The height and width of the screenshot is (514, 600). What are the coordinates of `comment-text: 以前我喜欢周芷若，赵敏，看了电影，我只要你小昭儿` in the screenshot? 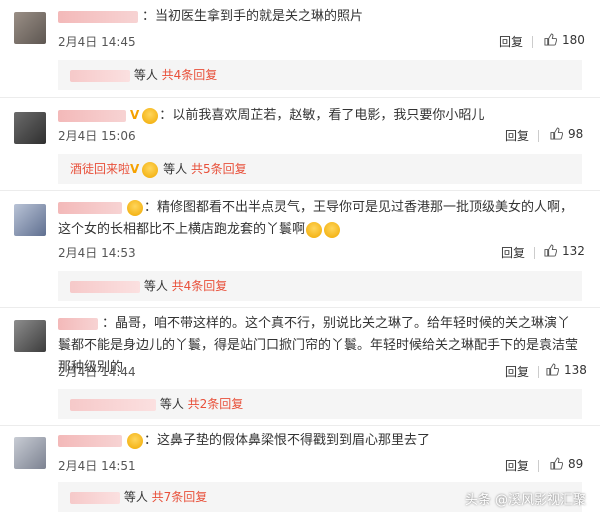 It's located at (328, 115).